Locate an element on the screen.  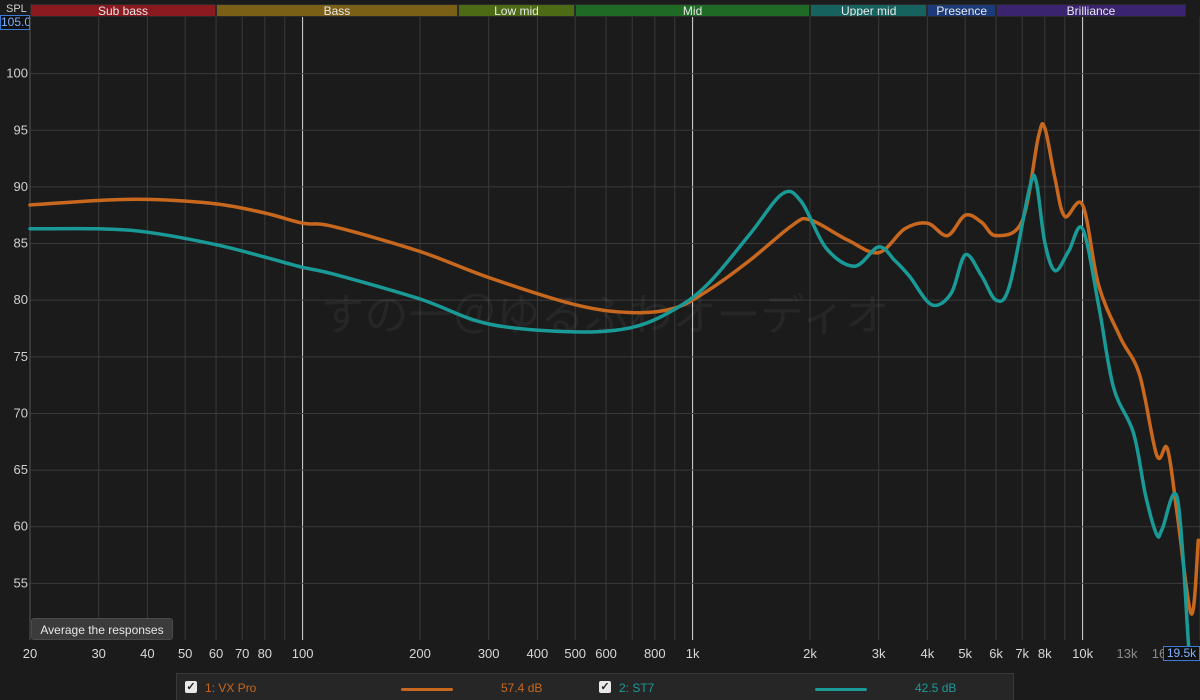
x-tick-label: 70 is located at coordinates (242, 653).